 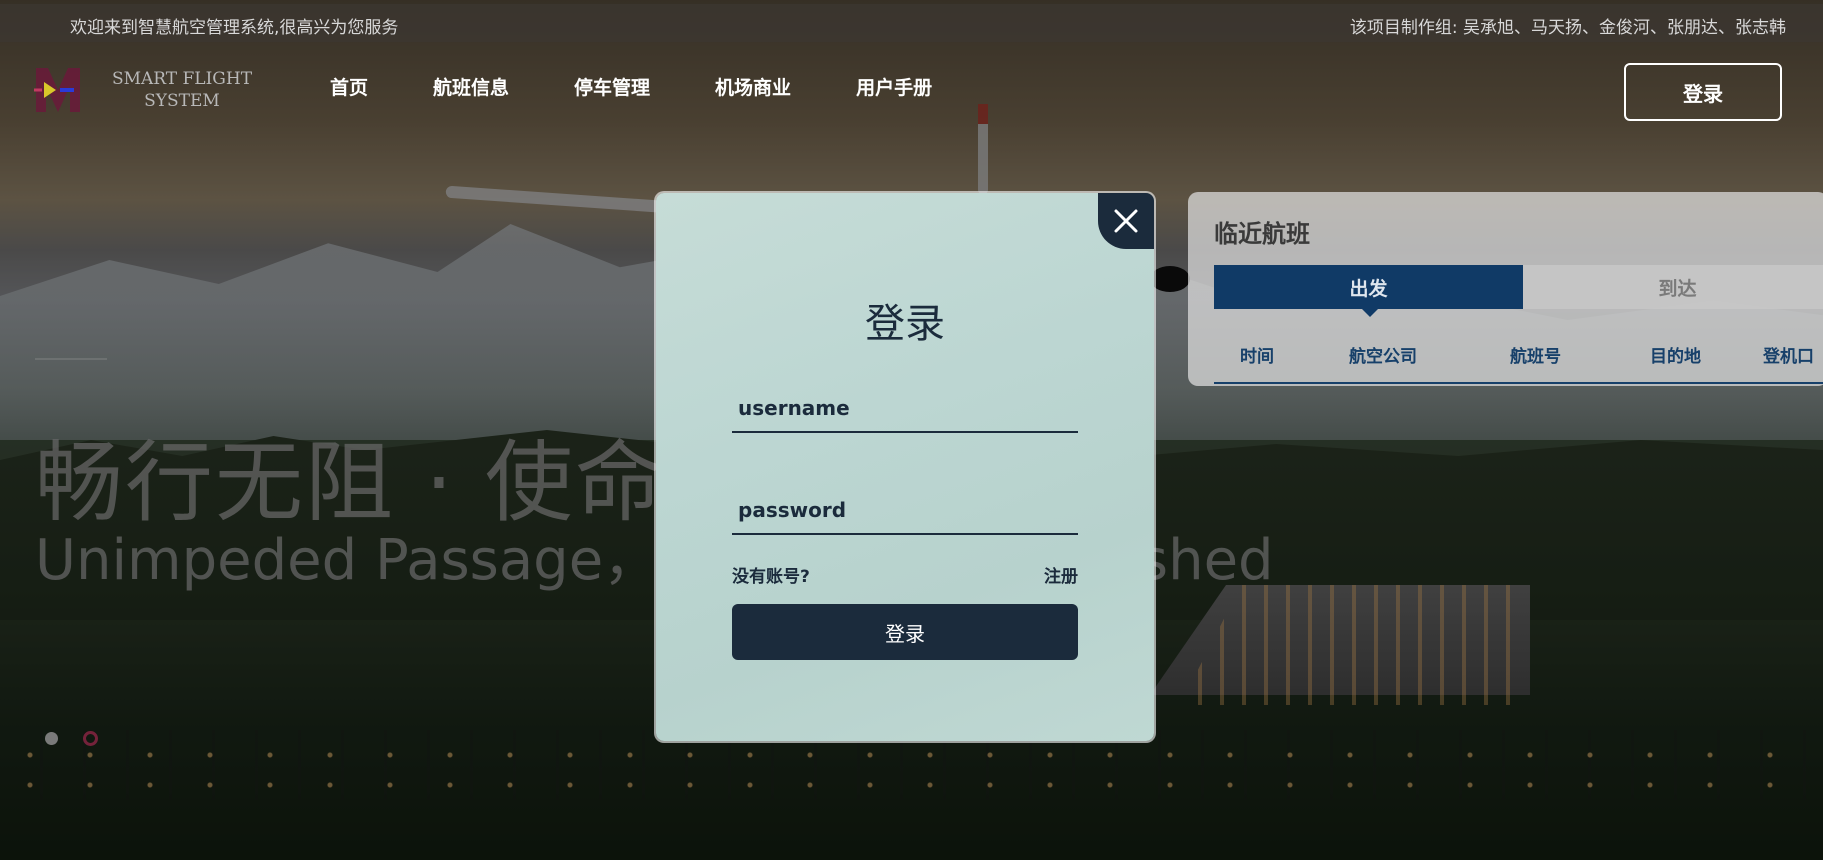 What do you see at coordinates (1673, 287) in the screenshot?
I see `tab-arrivals: 到达` at bounding box center [1673, 287].